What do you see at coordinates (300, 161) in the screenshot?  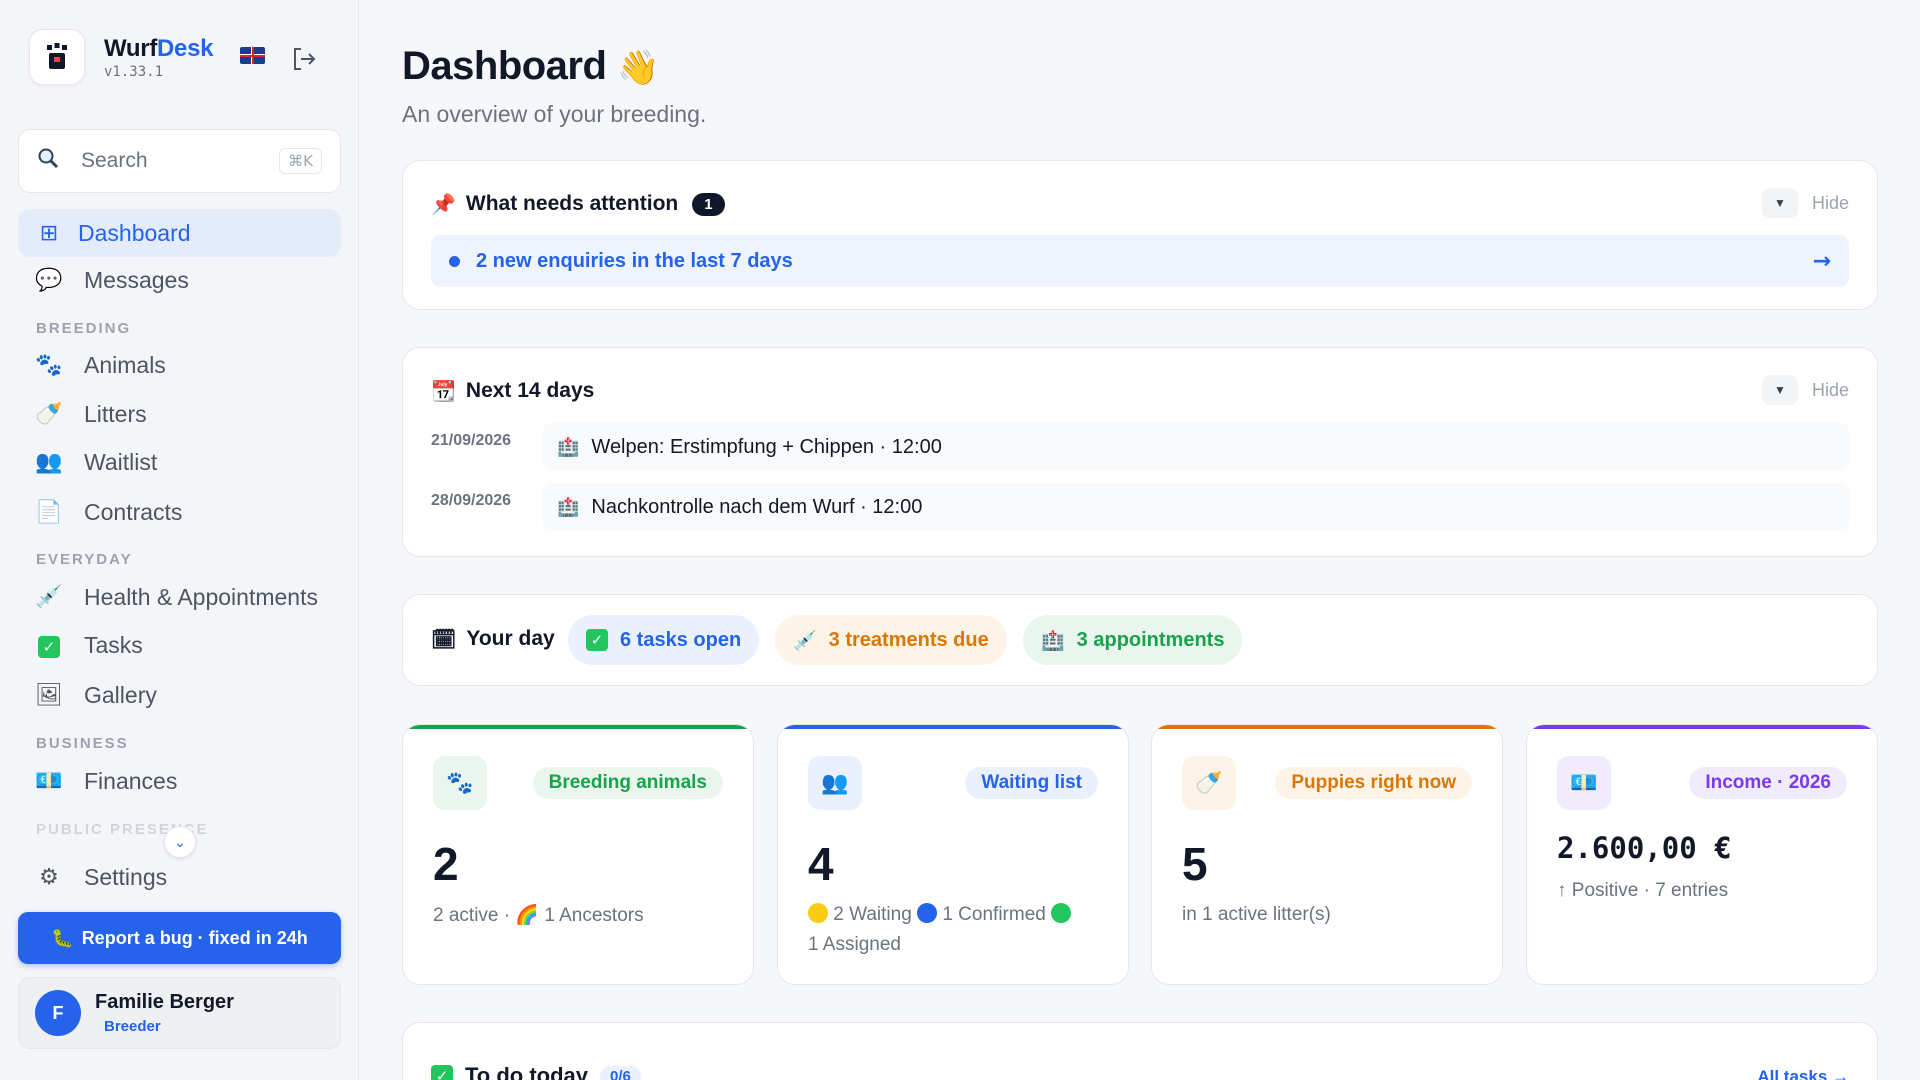 I see `search-shortcut: ⌘K` at bounding box center [300, 161].